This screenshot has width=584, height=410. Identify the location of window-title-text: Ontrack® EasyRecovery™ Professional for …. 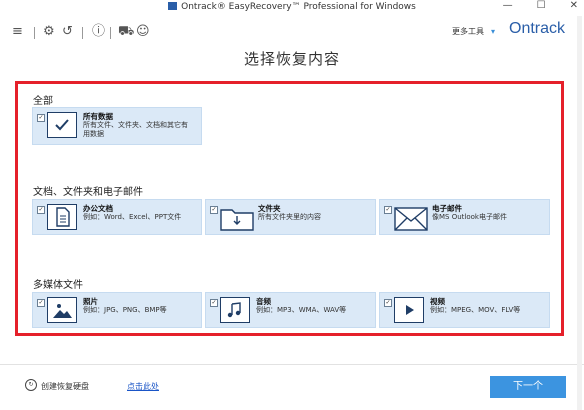
(298, 7).